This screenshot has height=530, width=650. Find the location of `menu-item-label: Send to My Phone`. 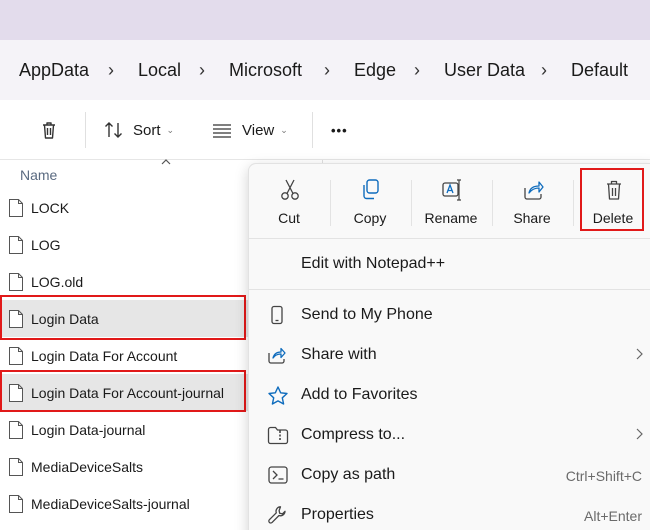

menu-item-label: Send to My Phone is located at coordinates (367, 314).